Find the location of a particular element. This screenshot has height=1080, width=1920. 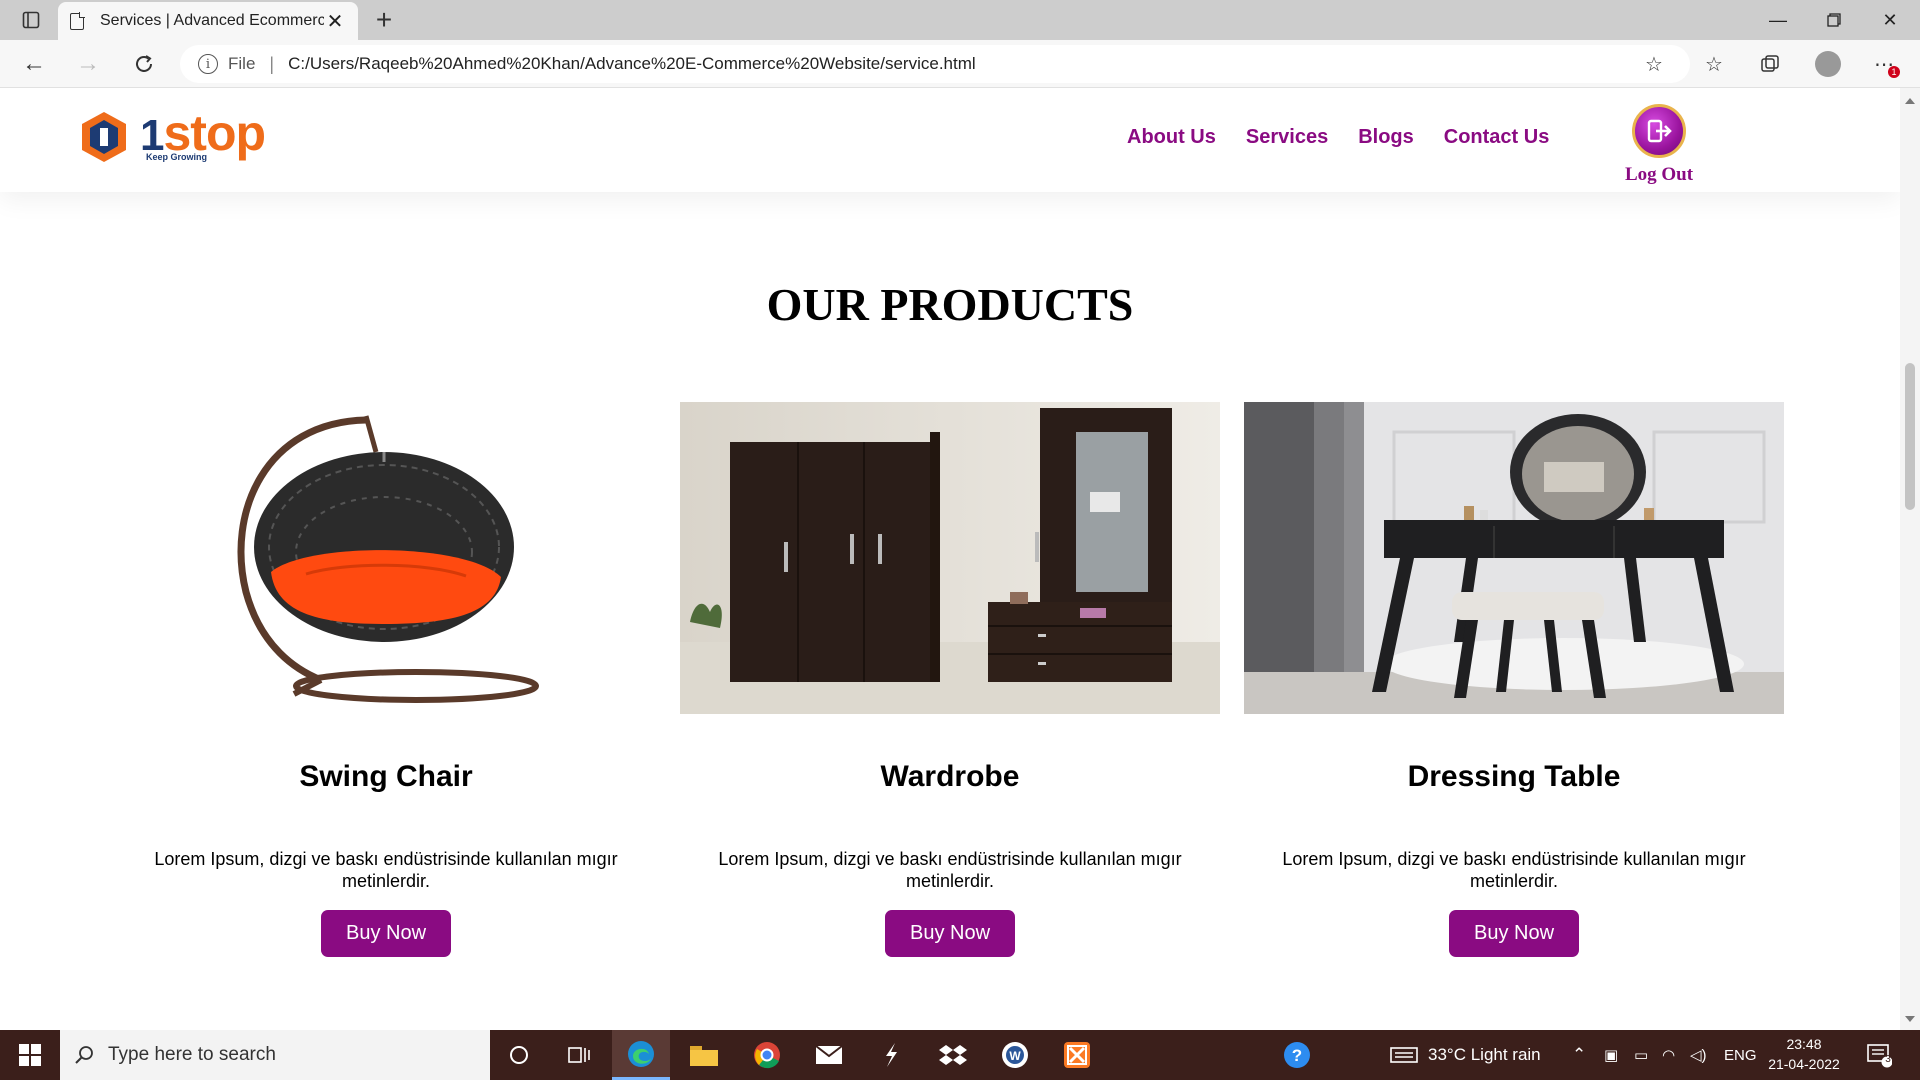

windows-start-icon is located at coordinates (30, 1055).